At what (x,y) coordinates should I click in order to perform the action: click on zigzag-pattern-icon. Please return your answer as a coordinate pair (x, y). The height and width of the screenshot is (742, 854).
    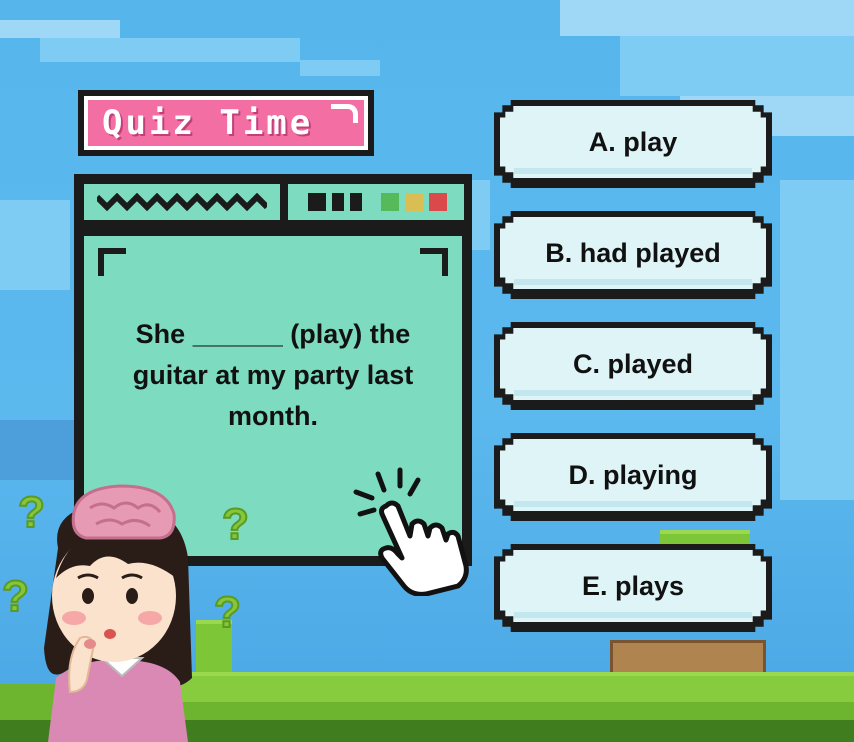
    Looking at the image, I should click on (182, 202).